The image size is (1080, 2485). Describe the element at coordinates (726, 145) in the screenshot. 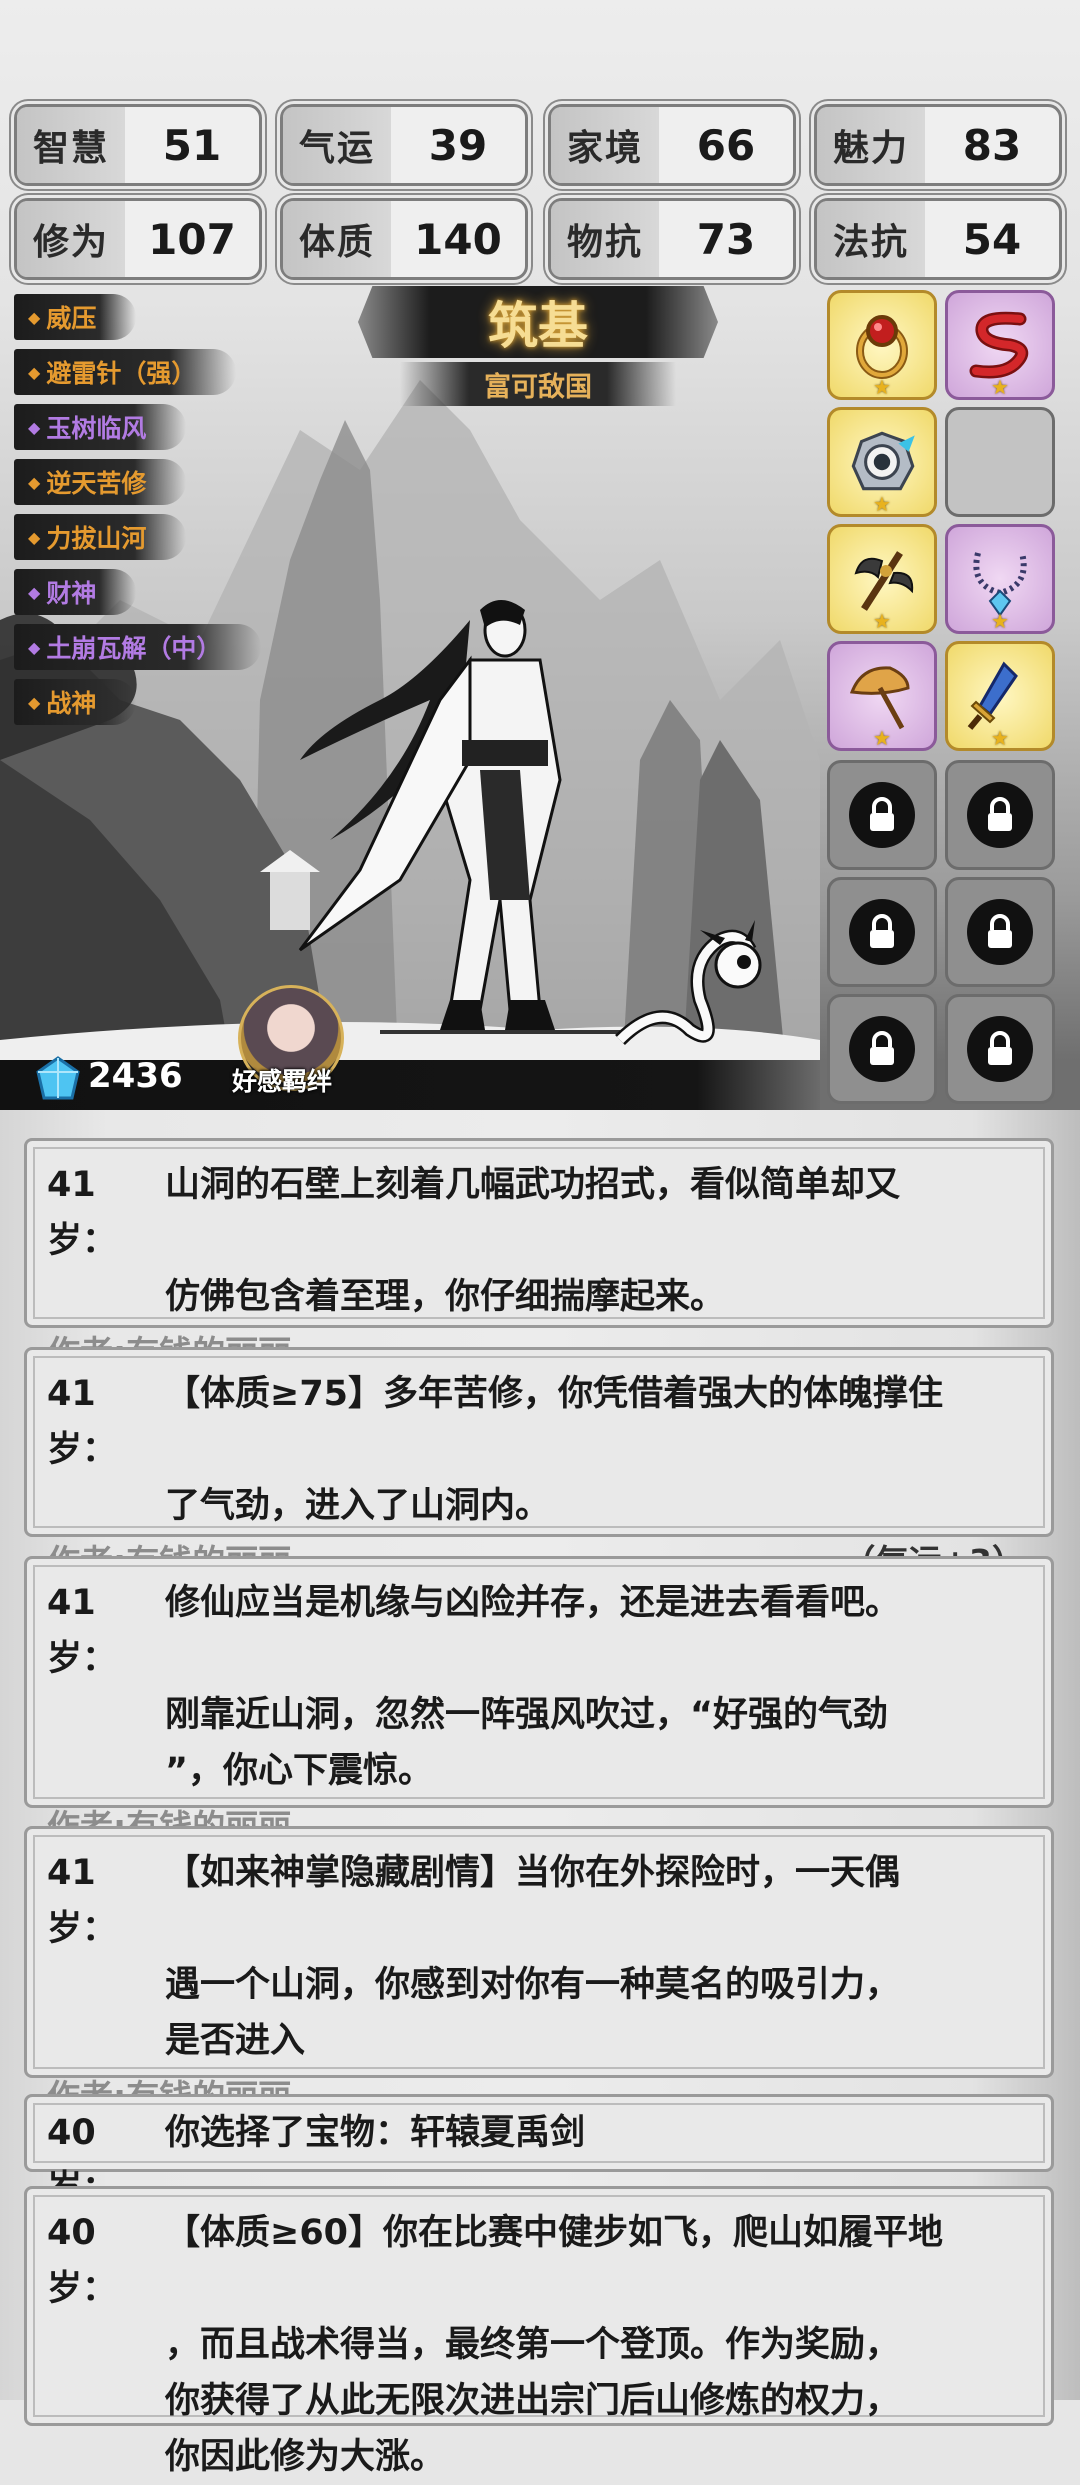

I see `stat-value: 66` at that location.